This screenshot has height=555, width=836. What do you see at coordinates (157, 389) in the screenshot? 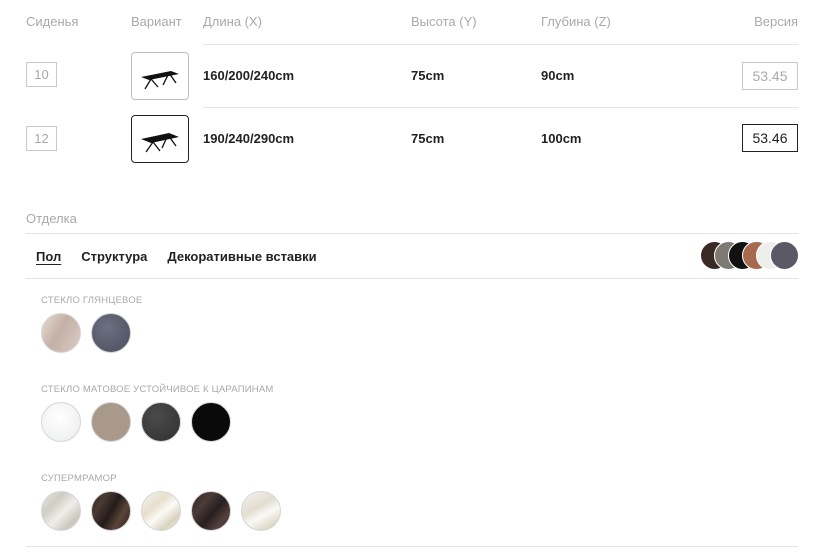
I see `finish-group-label: Стекло матовое устойчивое к царапинам` at bounding box center [157, 389].